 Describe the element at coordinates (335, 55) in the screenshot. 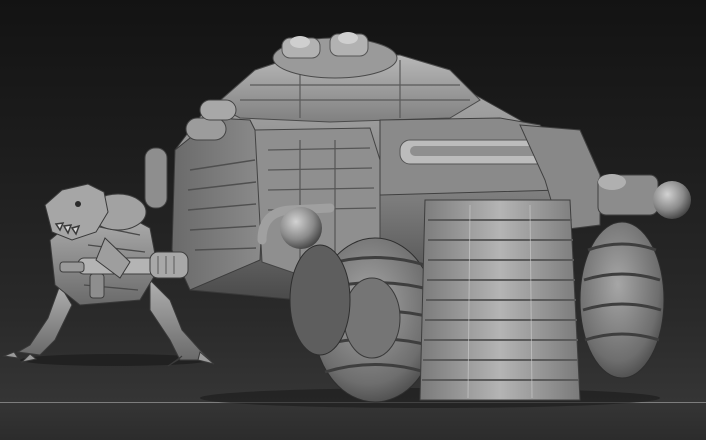

I see `top-hatch` at that location.